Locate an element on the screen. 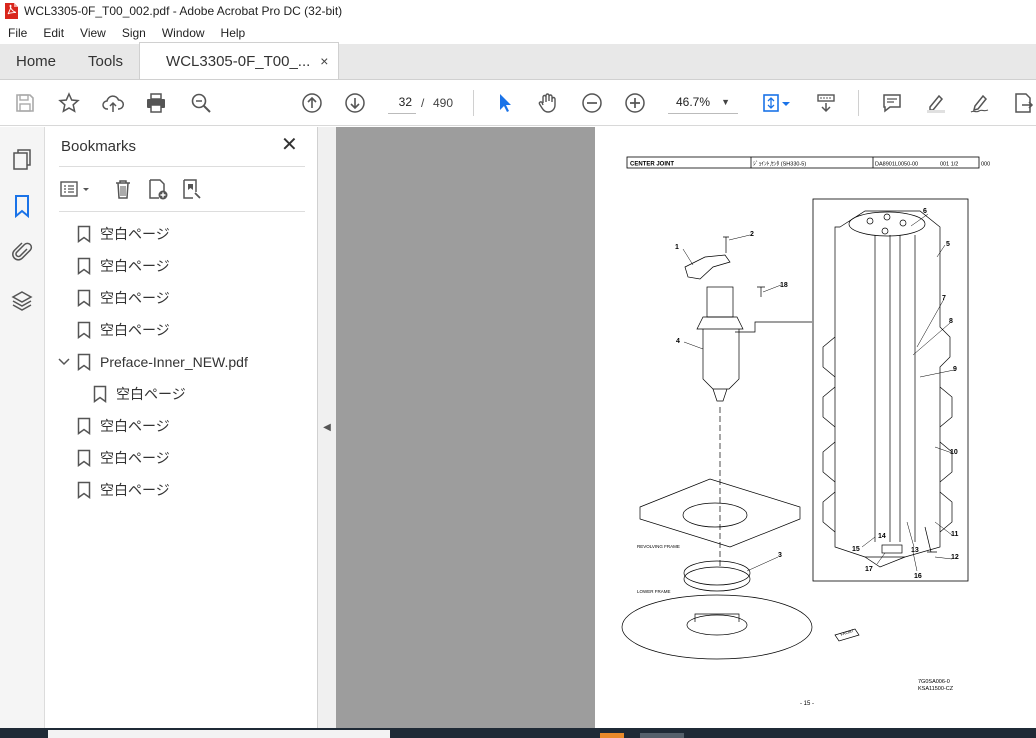 The width and height of the screenshot is (1036, 738). save-icon is located at coordinates (25, 103).